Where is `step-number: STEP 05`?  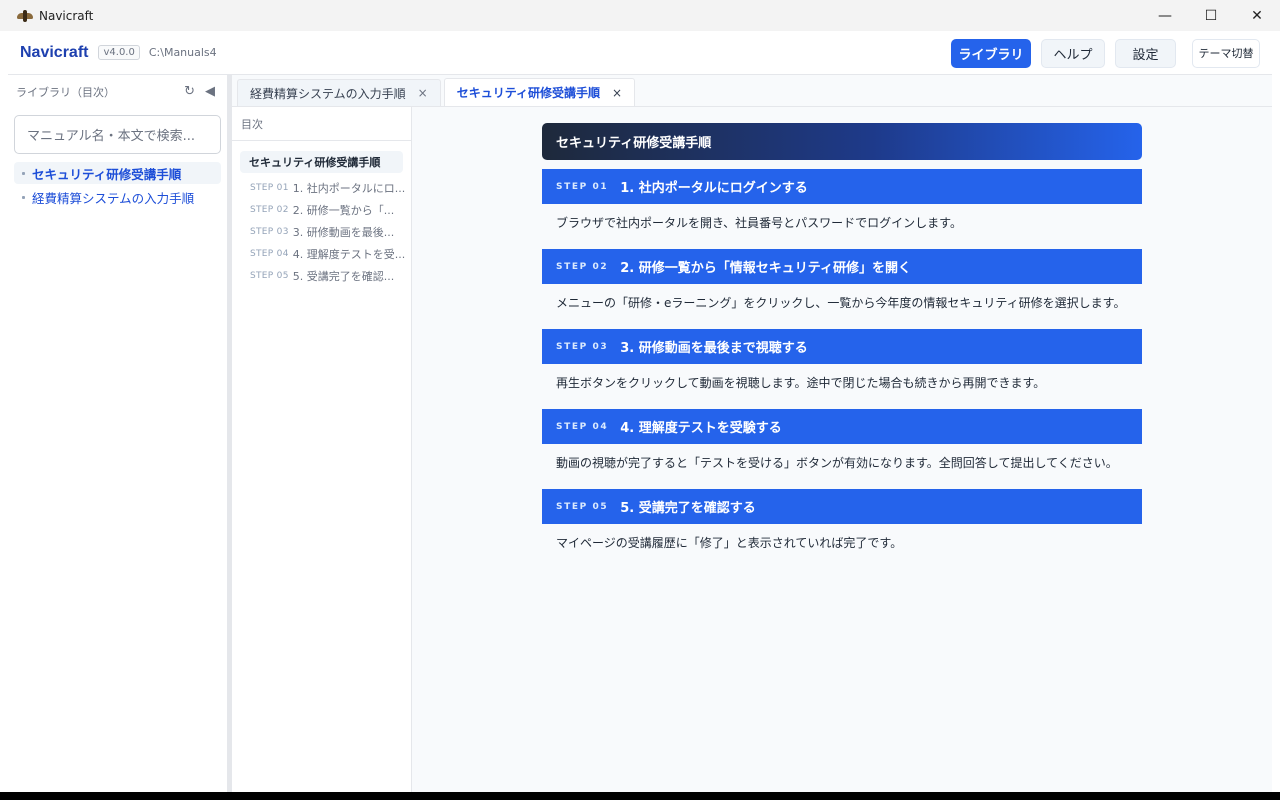
step-number: STEP 05 is located at coordinates (582, 506).